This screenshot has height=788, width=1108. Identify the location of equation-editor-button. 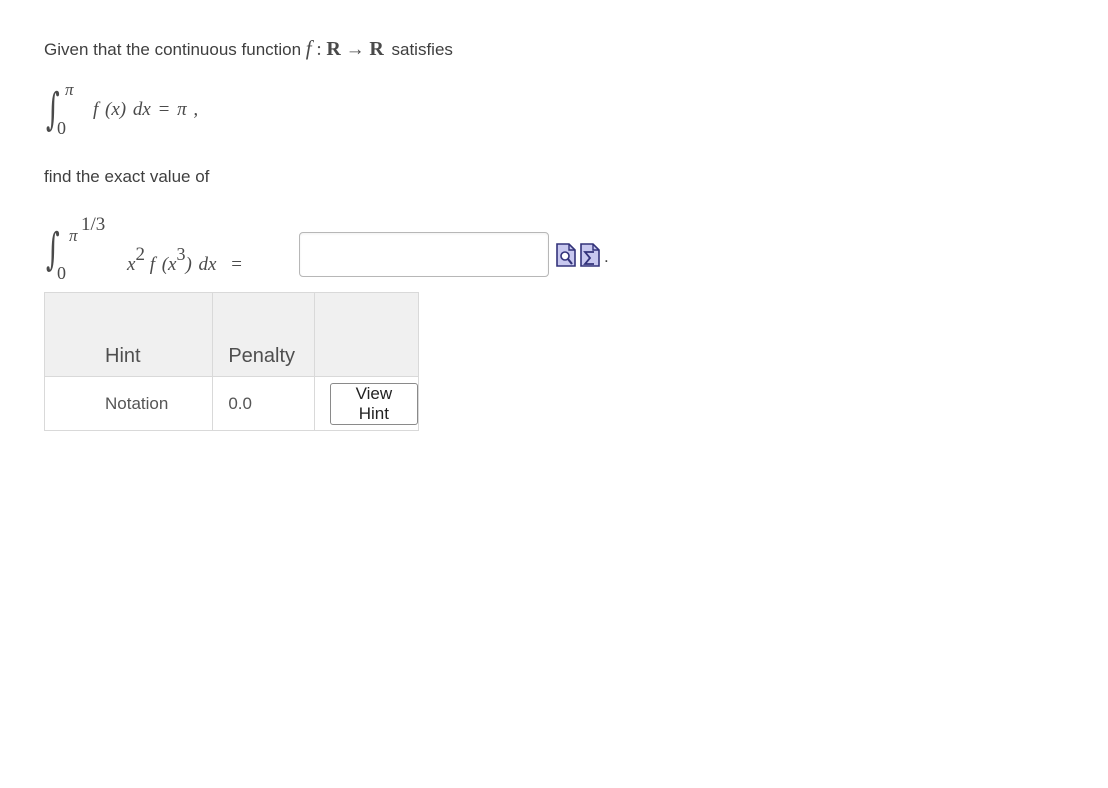
(590, 257).